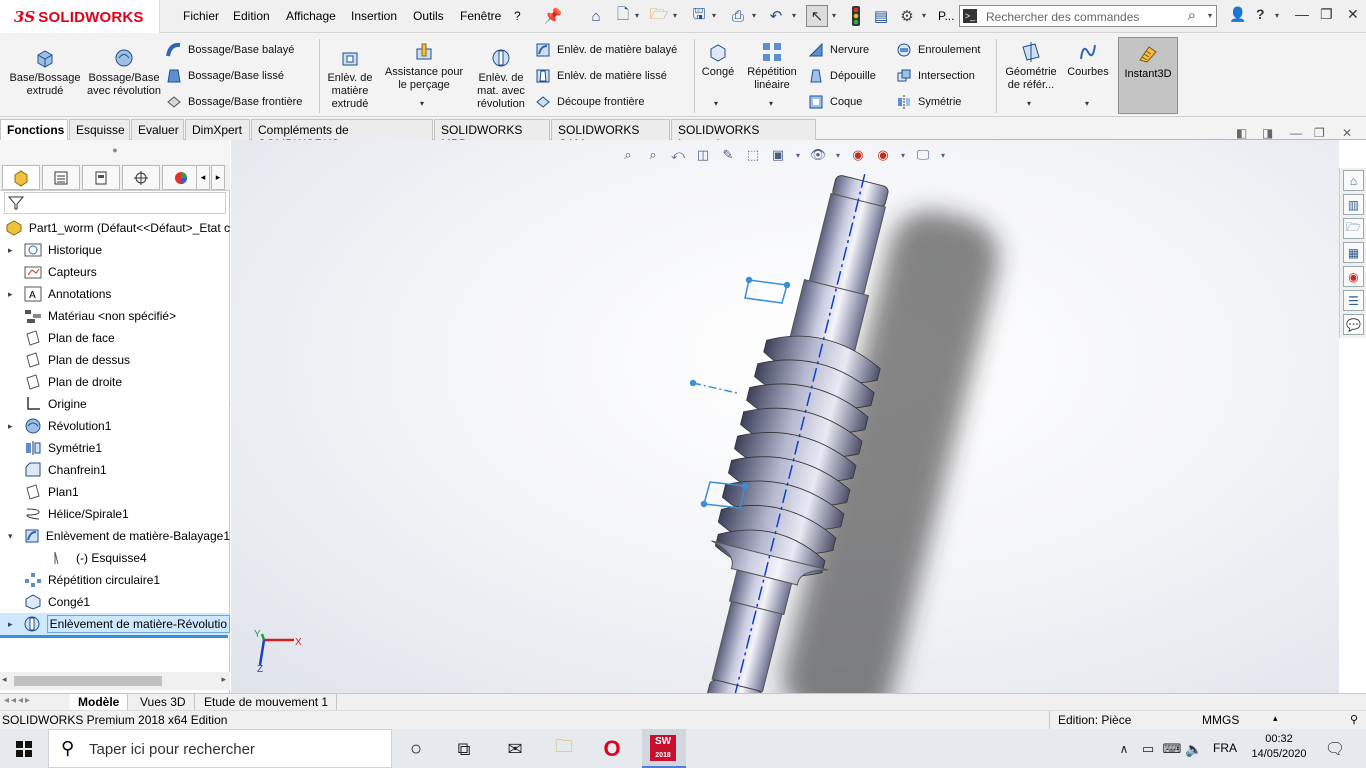 This screenshot has height=768, width=1366. Describe the element at coordinates (157, 129) in the screenshot. I see `tab-evaluer: Evaluer` at that location.